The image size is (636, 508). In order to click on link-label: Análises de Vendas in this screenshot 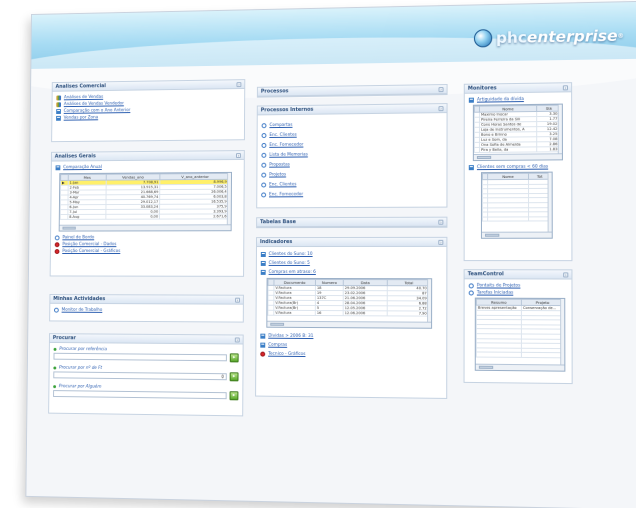, I will do `click(83, 97)`.